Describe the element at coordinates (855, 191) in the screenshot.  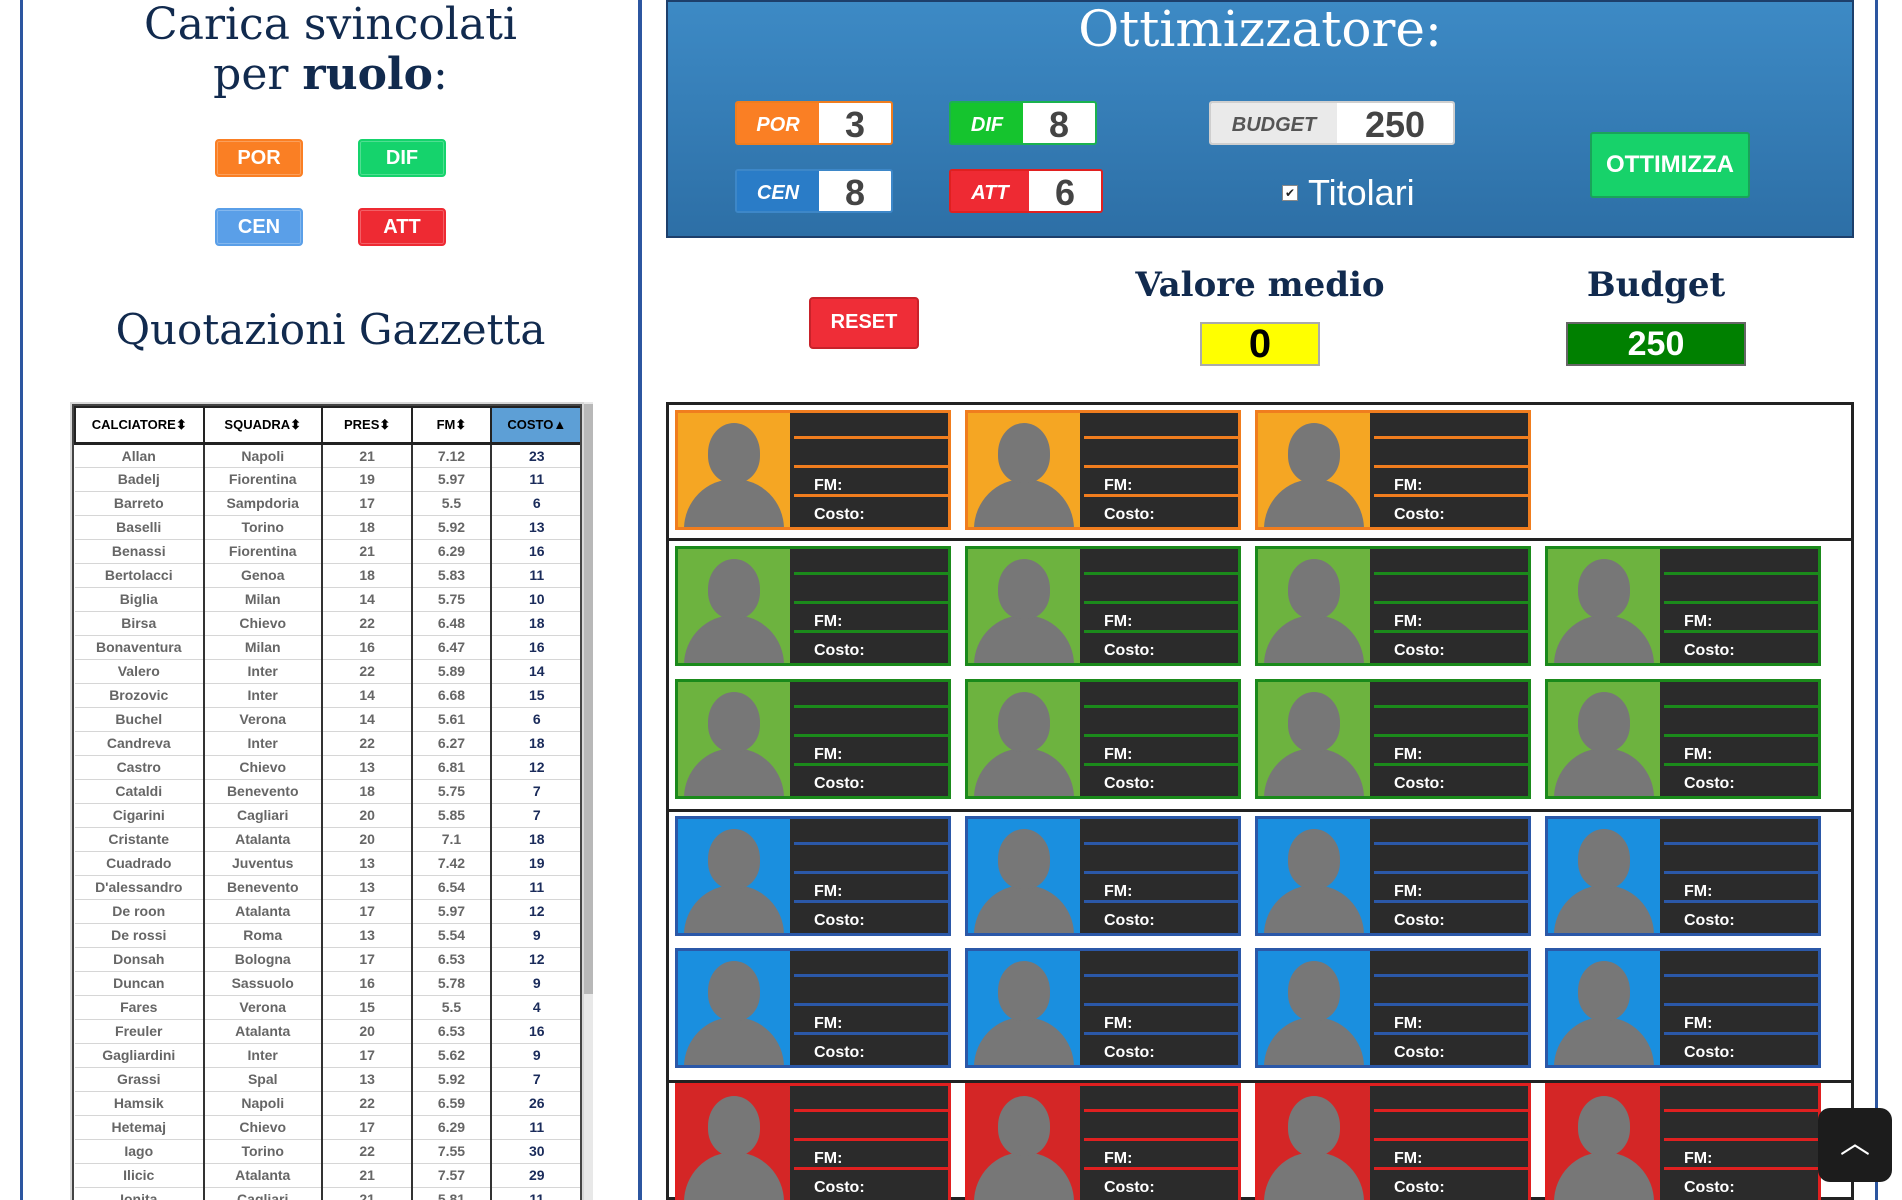
I see `cen-count-input: 8` at that location.